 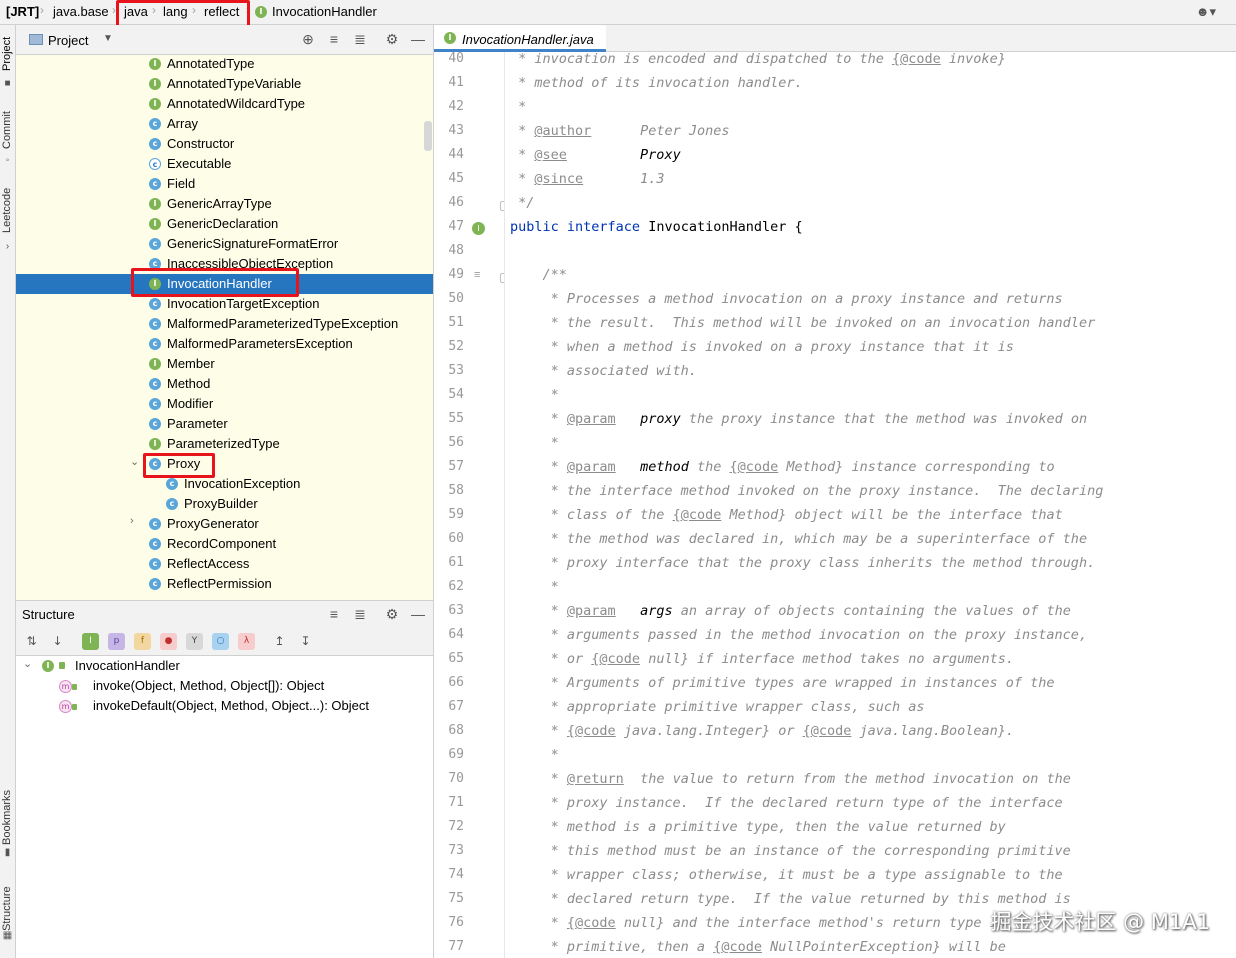 What do you see at coordinates (220, 641) in the screenshot?
I see `show-lambdas-icon: ○` at bounding box center [220, 641].